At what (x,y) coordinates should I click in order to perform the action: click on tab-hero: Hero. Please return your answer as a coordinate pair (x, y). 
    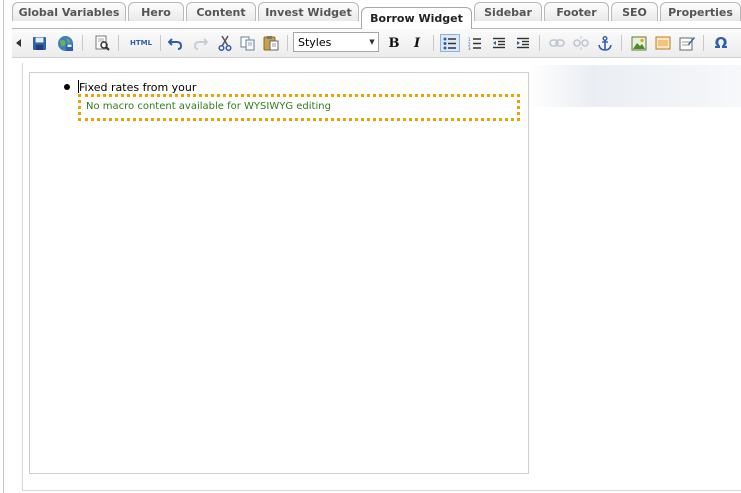
    Looking at the image, I should click on (156, 11).